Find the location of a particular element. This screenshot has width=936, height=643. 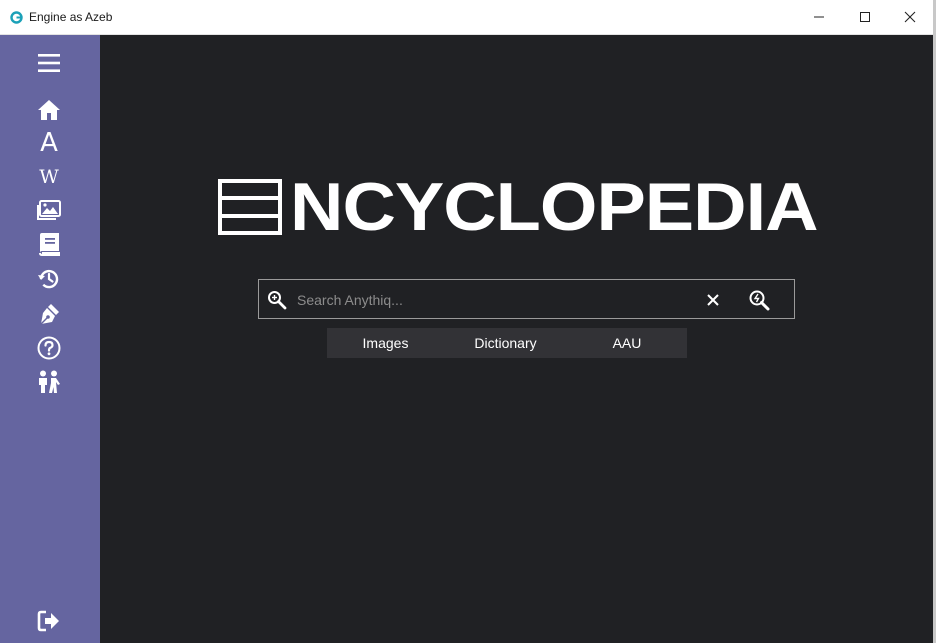

search-category-tabs: Images Dictionary AAU is located at coordinates (507, 343).